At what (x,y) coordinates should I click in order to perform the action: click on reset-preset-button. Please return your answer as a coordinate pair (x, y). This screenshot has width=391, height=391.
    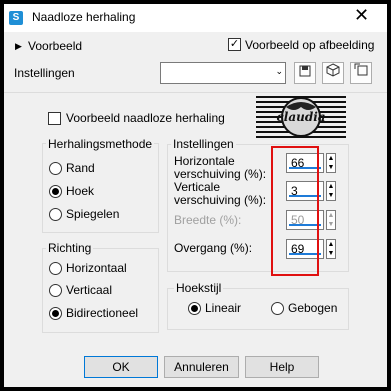
    Looking at the image, I should click on (333, 73).